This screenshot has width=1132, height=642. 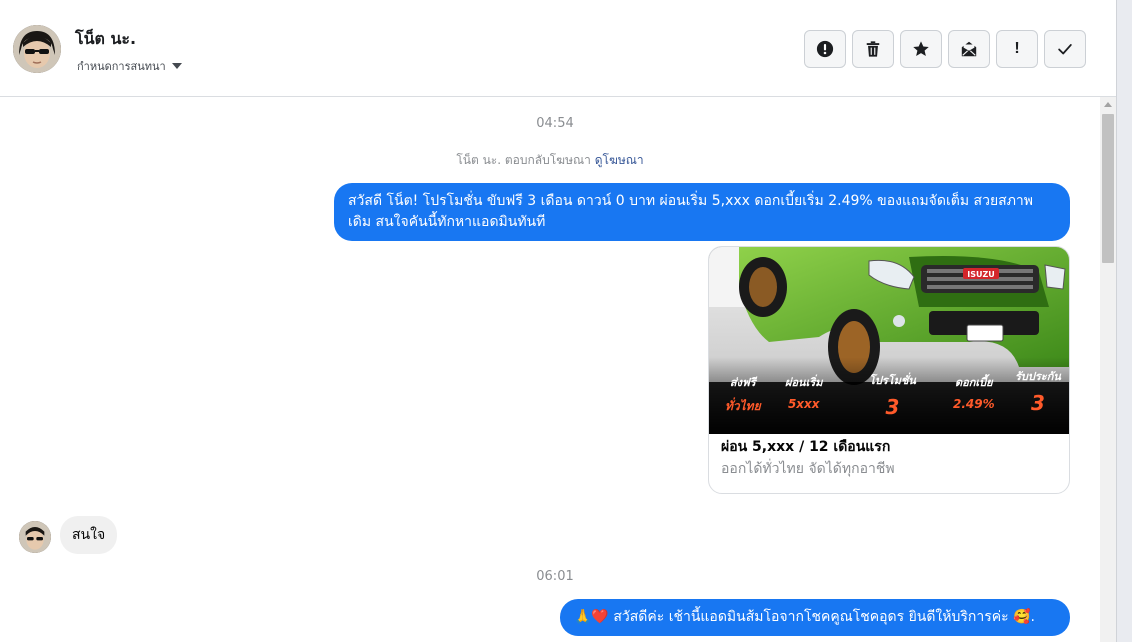 What do you see at coordinates (523, 160) in the screenshot?
I see `ad-reply-prefix: โน็ต นะ. ตอบกลับโฆษณา` at bounding box center [523, 160].